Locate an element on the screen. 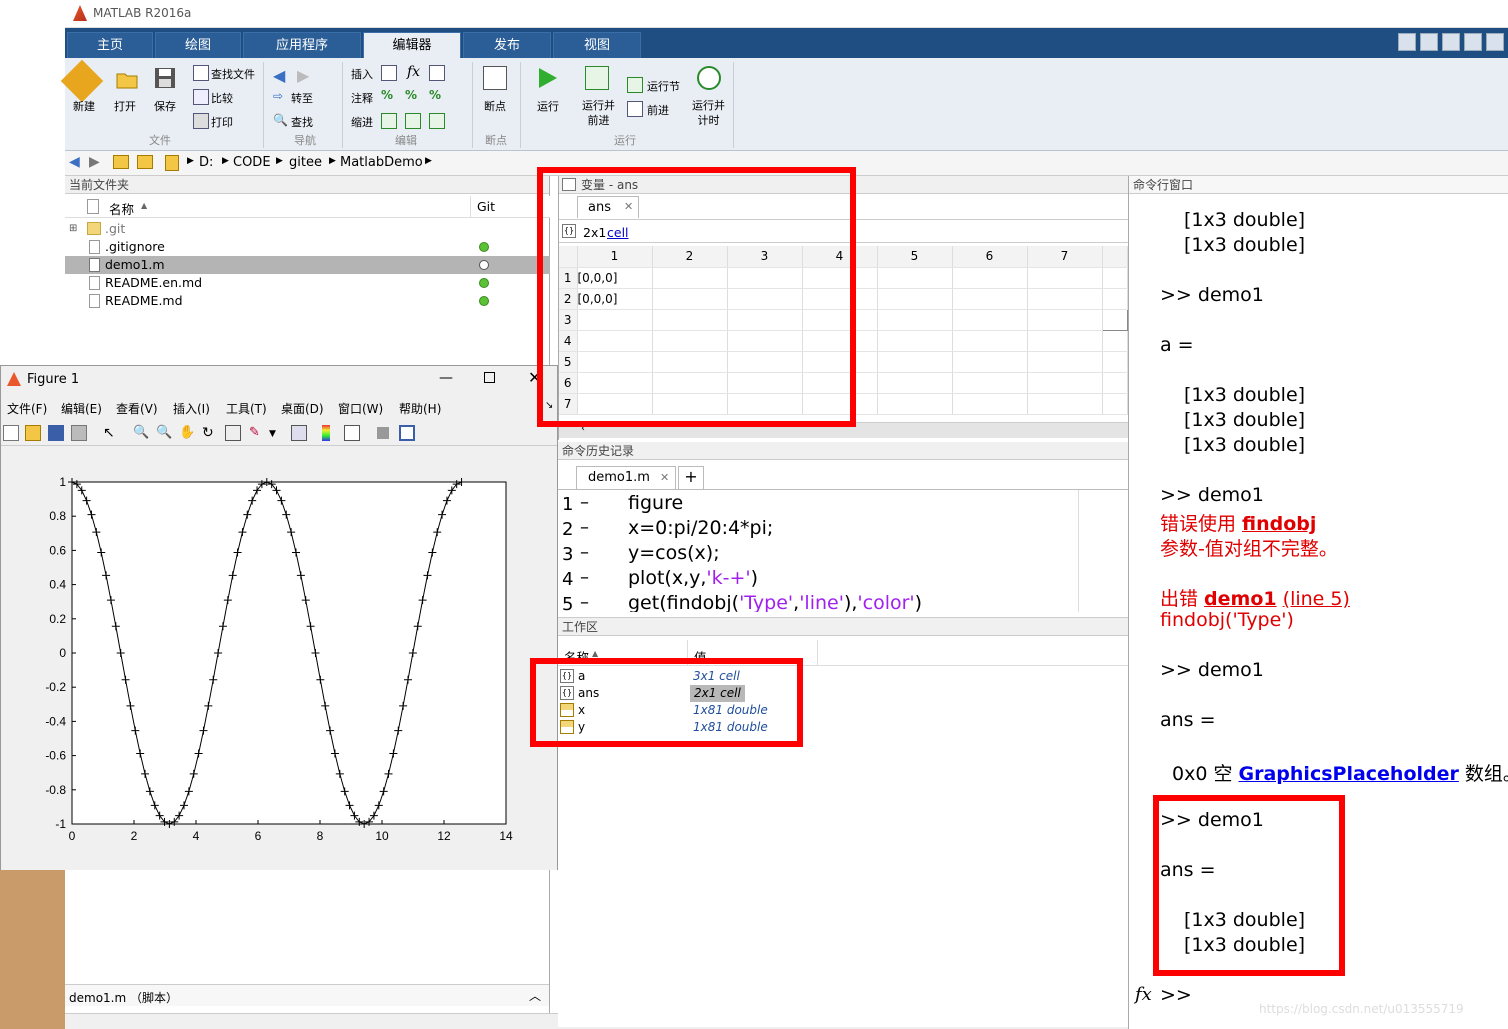  workspace-row: y 1x81 double is located at coordinates (843, 727).